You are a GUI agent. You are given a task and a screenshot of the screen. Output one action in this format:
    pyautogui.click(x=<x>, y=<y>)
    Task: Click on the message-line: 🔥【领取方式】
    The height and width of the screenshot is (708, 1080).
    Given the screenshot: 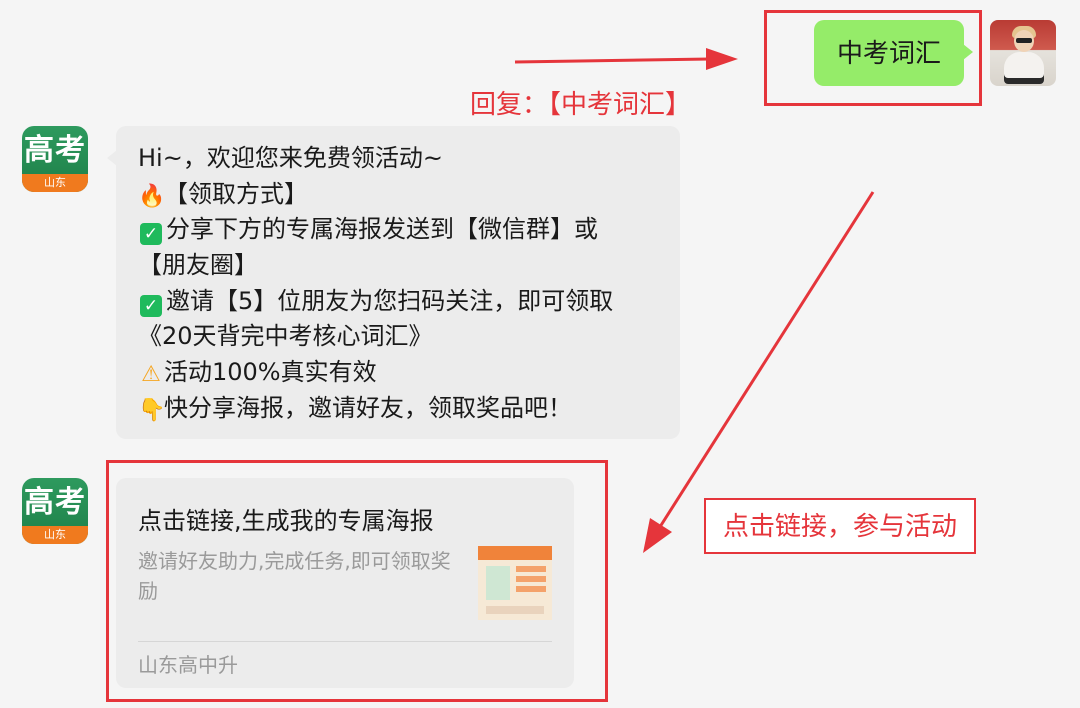 What is the action you would take?
    pyautogui.click(x=403, y=195)
    